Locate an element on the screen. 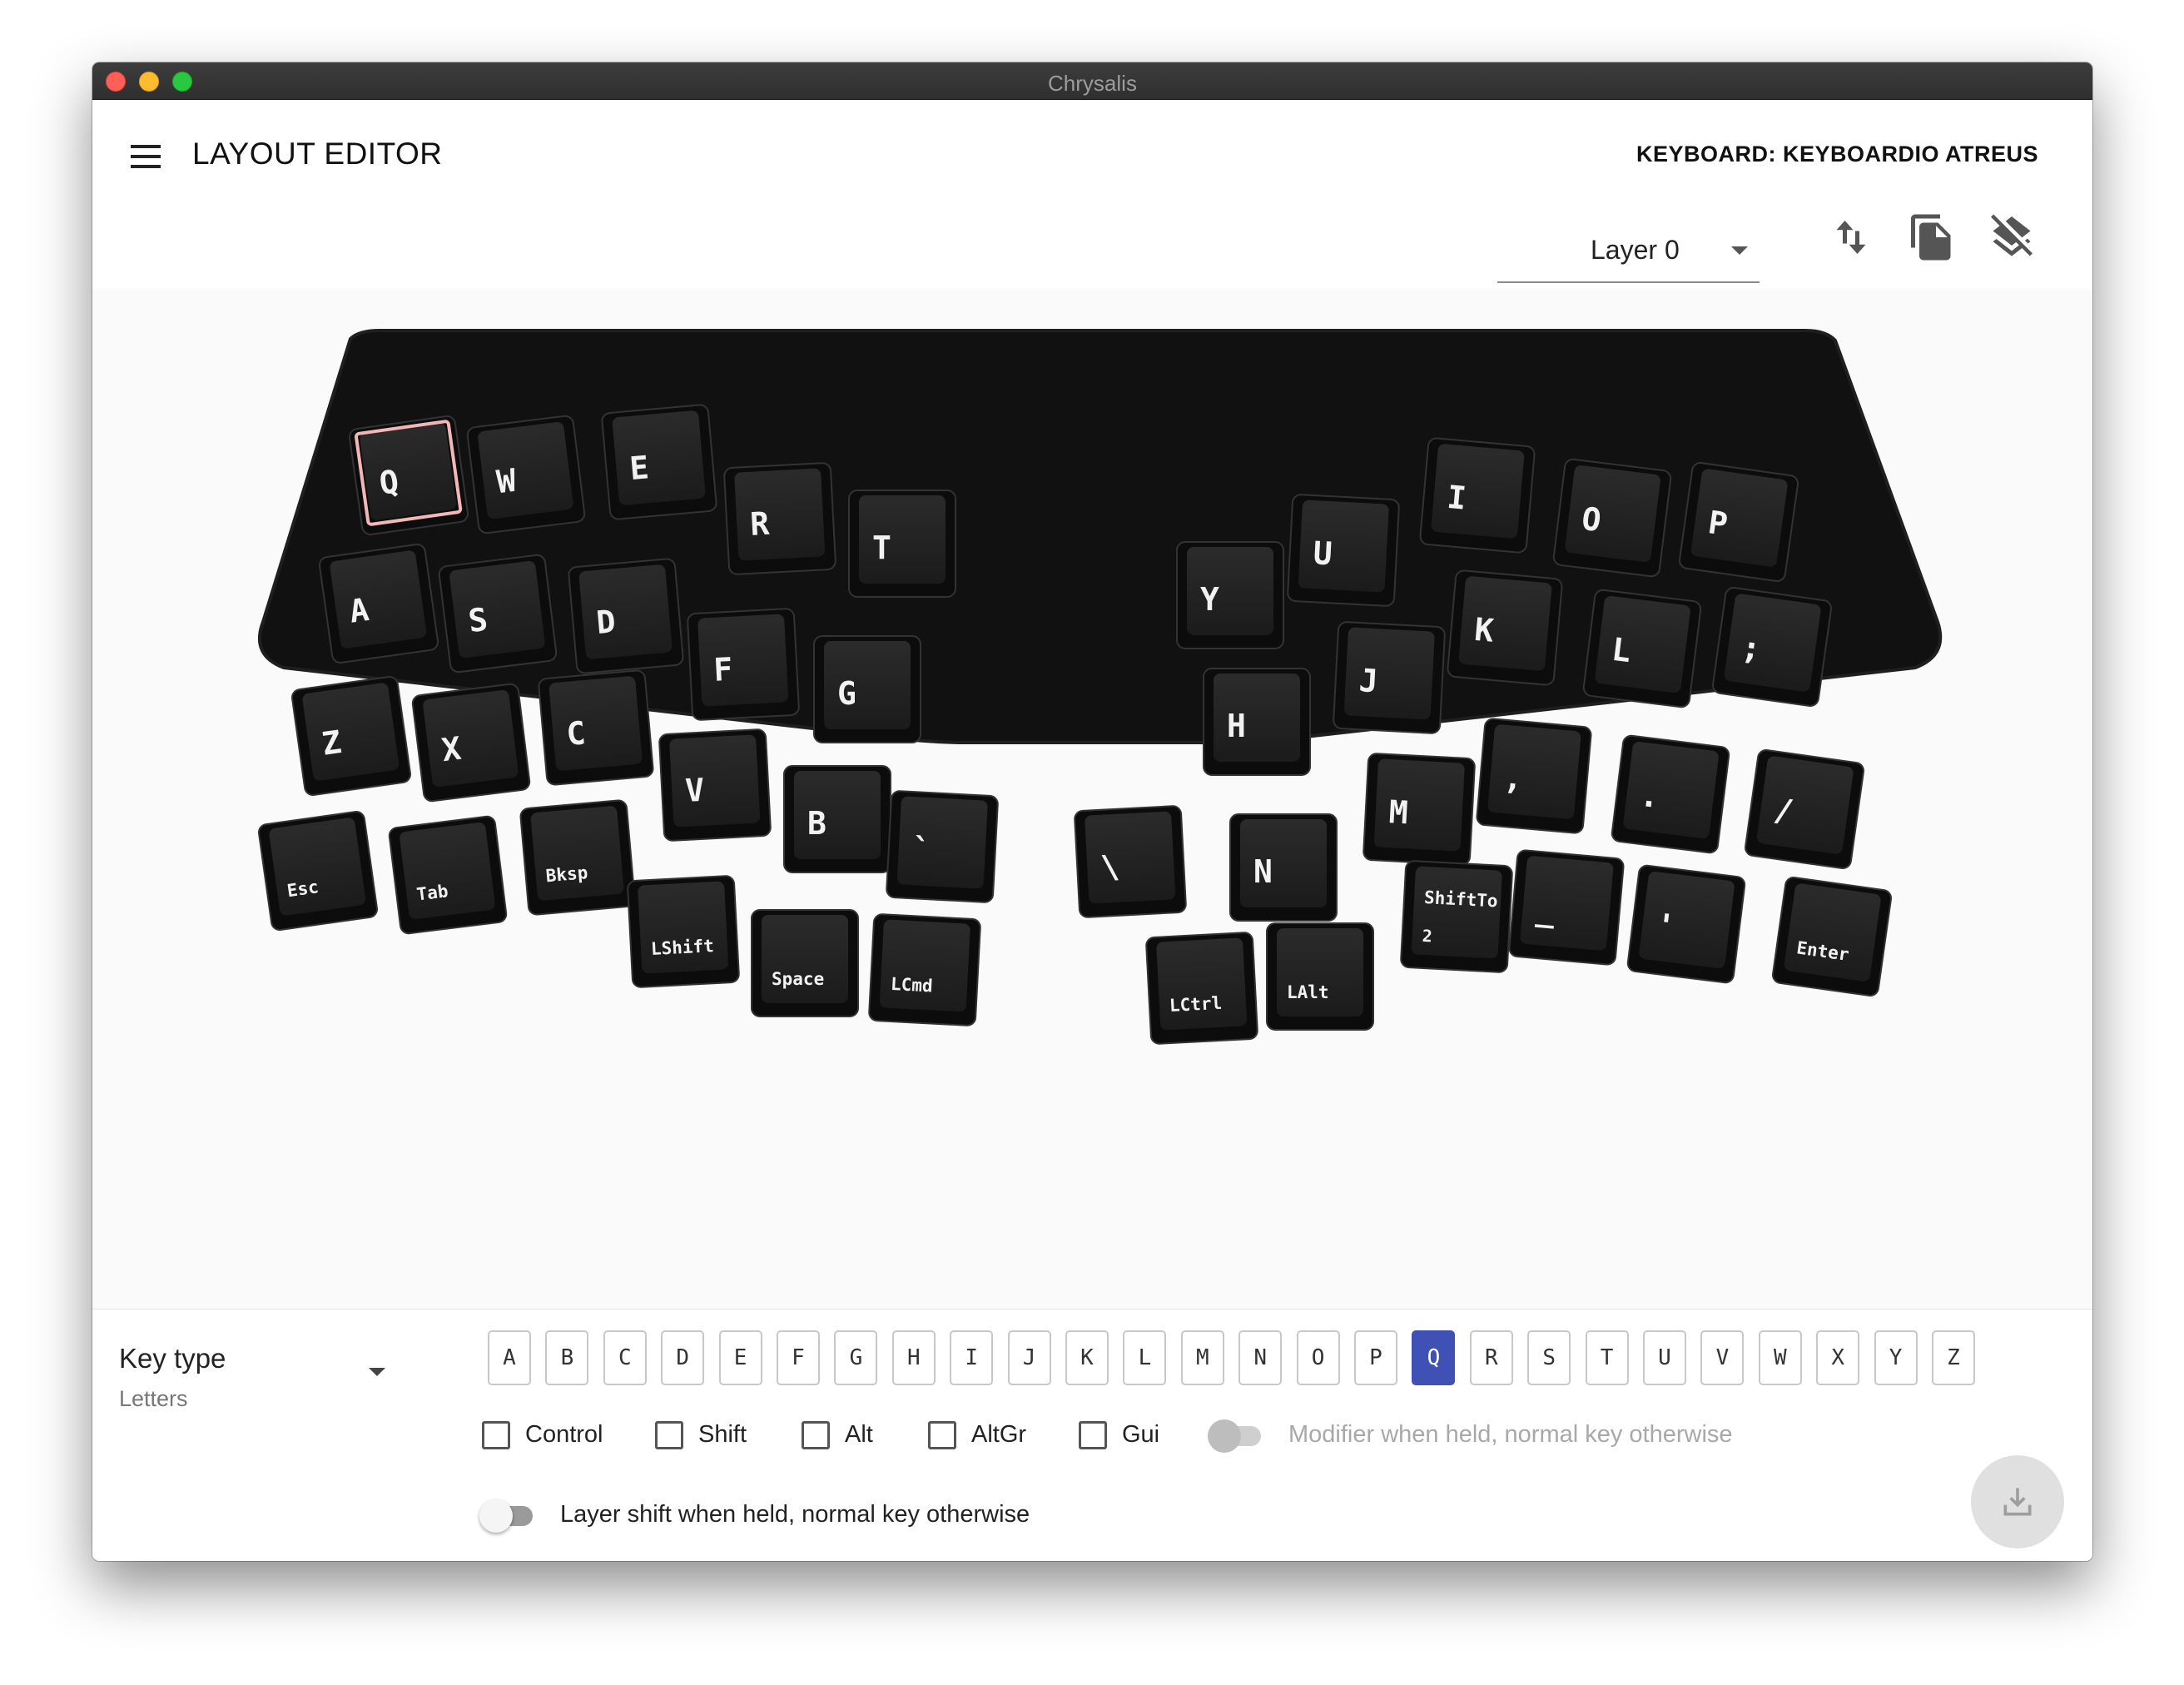 This screenshot has width=2184, height=1685. letter-button-k: K is located at coordinates (1087, 1357).